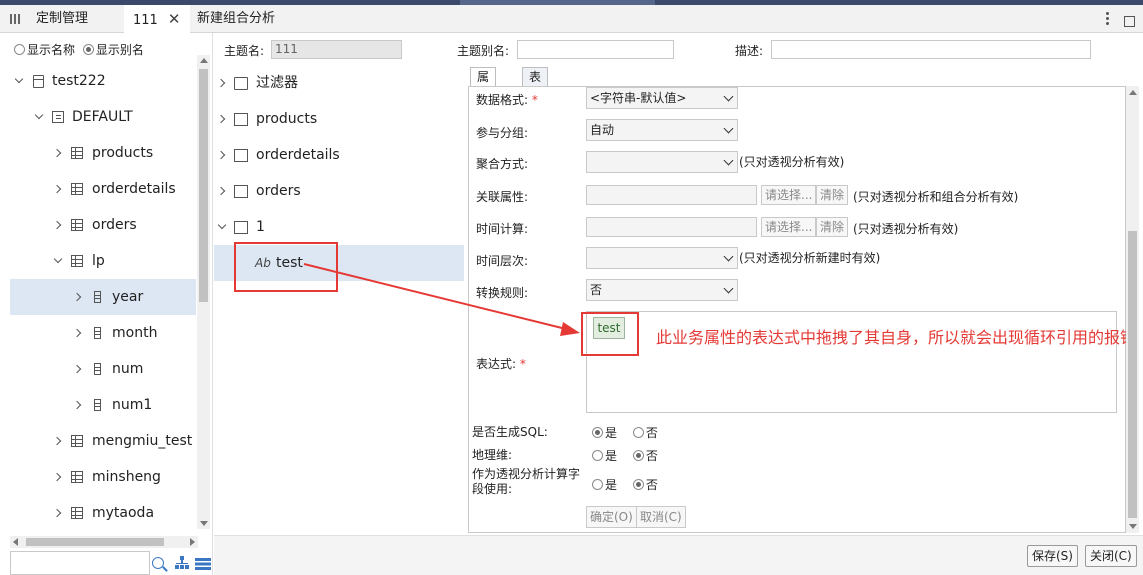 The width and height of the screenshot is (1143, 575). I want to click on annotation-arrow-line, so click(435, 296).